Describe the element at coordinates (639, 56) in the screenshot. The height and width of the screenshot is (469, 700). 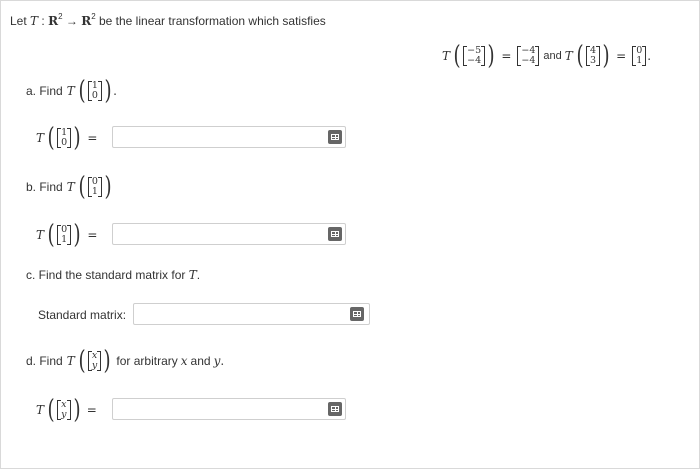
I see `given-image-2: 01` at that location.